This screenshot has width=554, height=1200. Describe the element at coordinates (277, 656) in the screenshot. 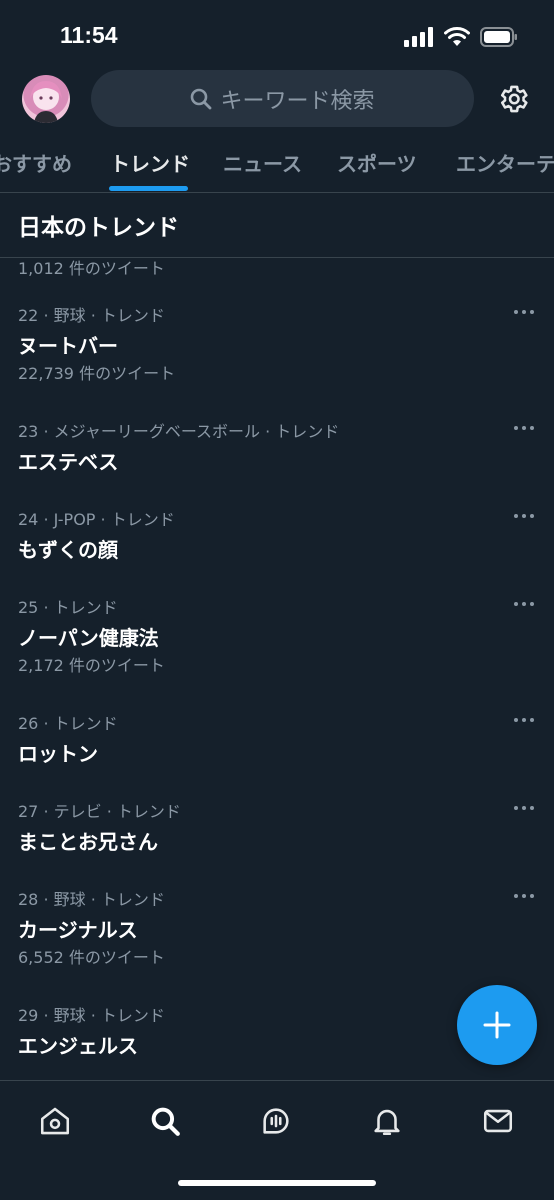

I see `trend-item: 25 · トレンド ノーパン健康法 2,172 件のツイート` at that location.